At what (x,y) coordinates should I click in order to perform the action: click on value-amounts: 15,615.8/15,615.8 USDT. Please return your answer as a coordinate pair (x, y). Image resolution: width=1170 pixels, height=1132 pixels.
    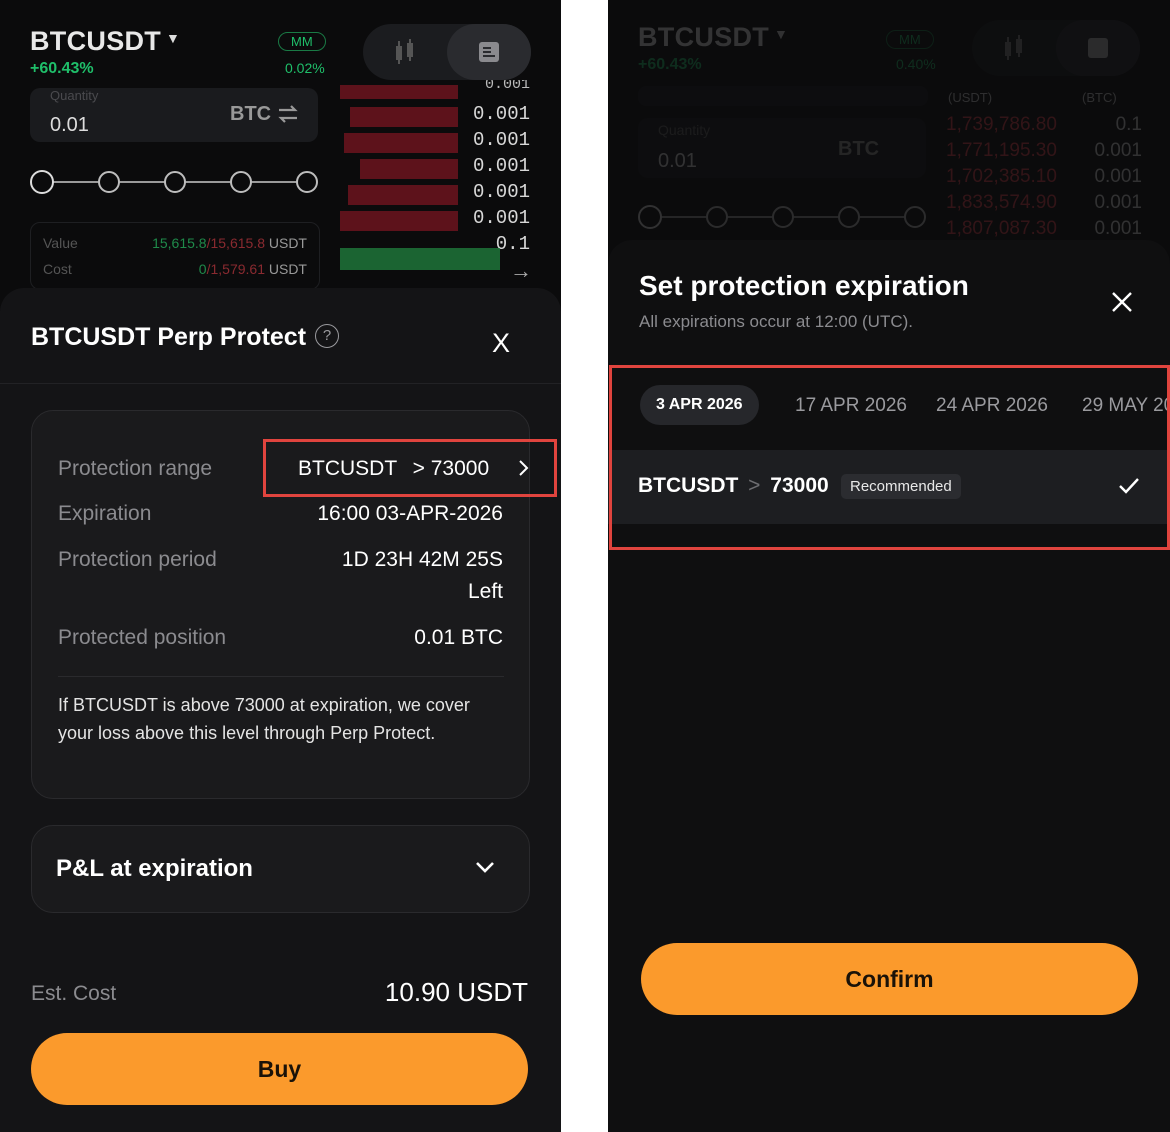
    Looking at the image, I should click on (229, 243).